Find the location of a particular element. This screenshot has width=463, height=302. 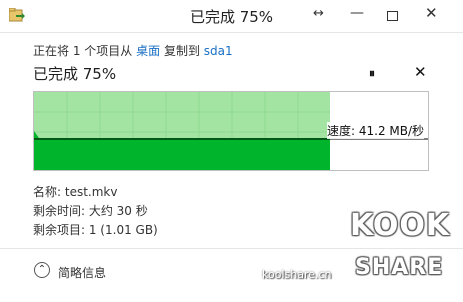

file-name-info: 名称: test.mkv is located at coordinates (75, 192).